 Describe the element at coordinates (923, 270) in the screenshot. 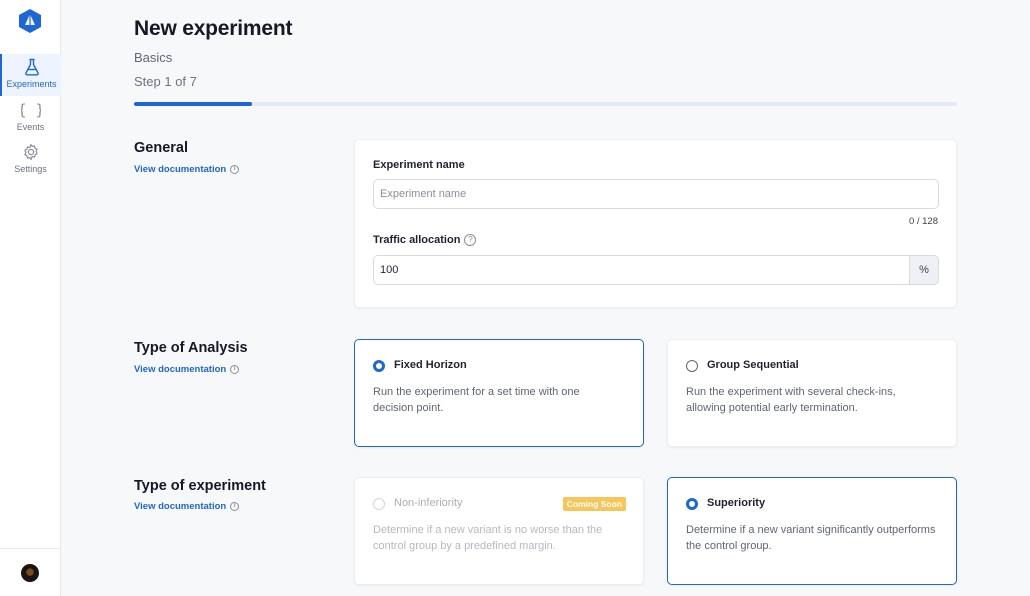

I see `percent-unit: %` at that location.